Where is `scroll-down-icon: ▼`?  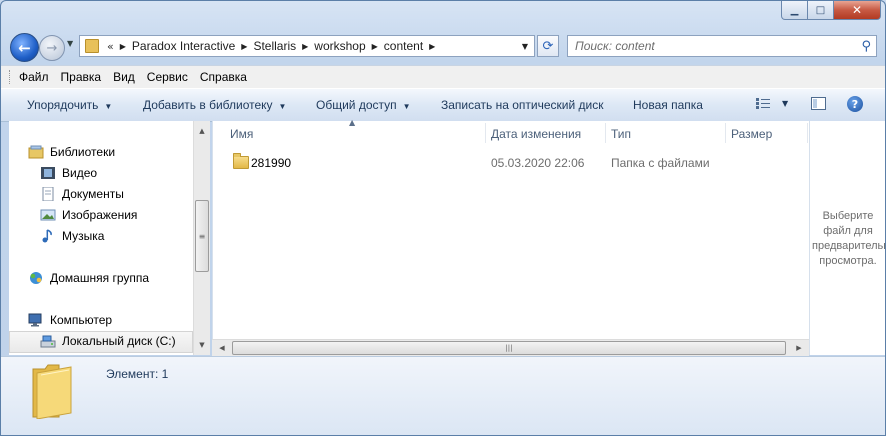 scroll-down-icon: ▼ is located at coordinates (202, 345).